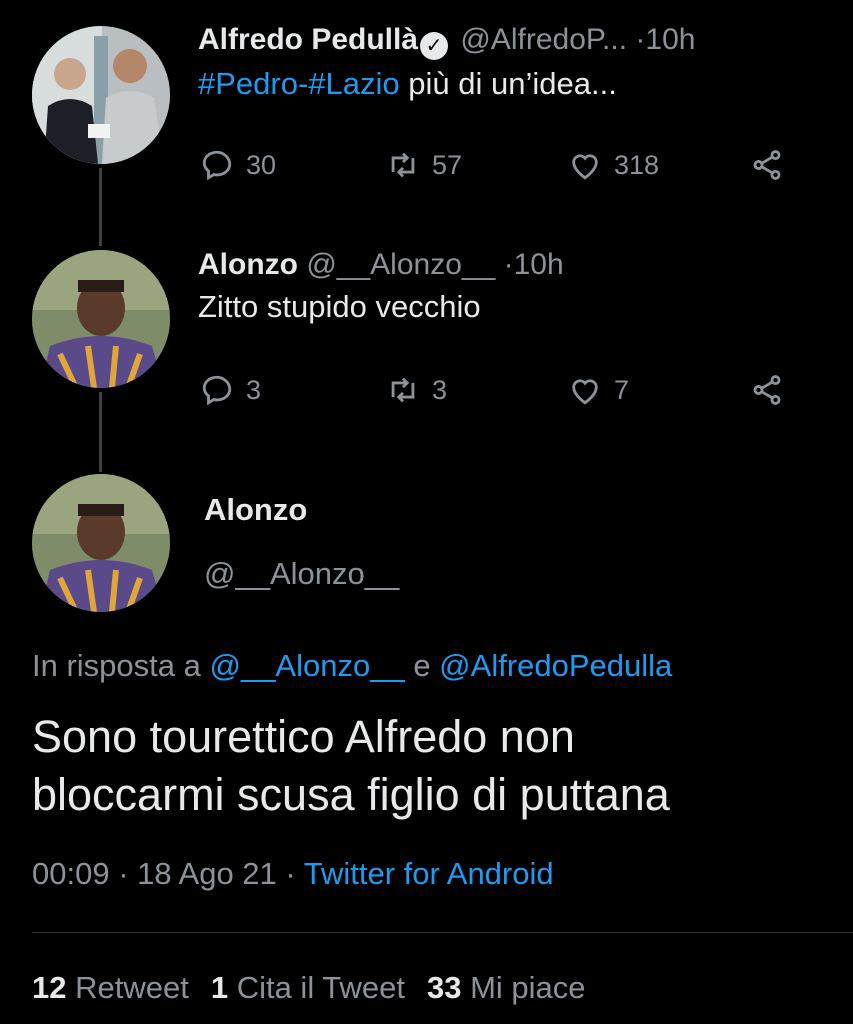 The image size is (853, 1024). I want to click on like-button: 7, so click(598, 390).